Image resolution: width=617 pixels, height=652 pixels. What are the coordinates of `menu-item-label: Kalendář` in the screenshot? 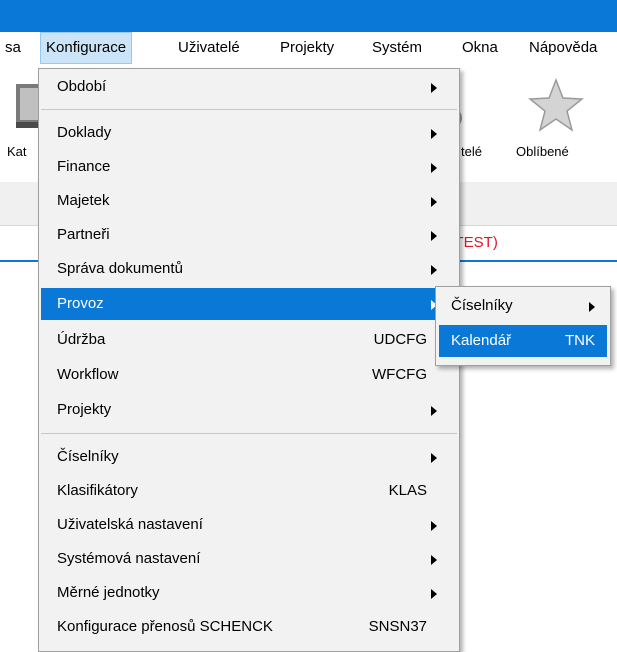 It's located at (481, 340).